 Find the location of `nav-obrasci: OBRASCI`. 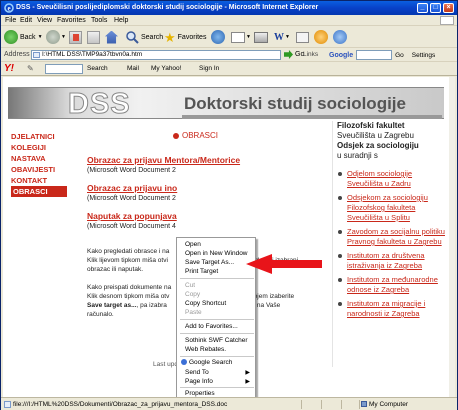

nav-obrasci: OBRASCI is located at coordinates (39, 191).